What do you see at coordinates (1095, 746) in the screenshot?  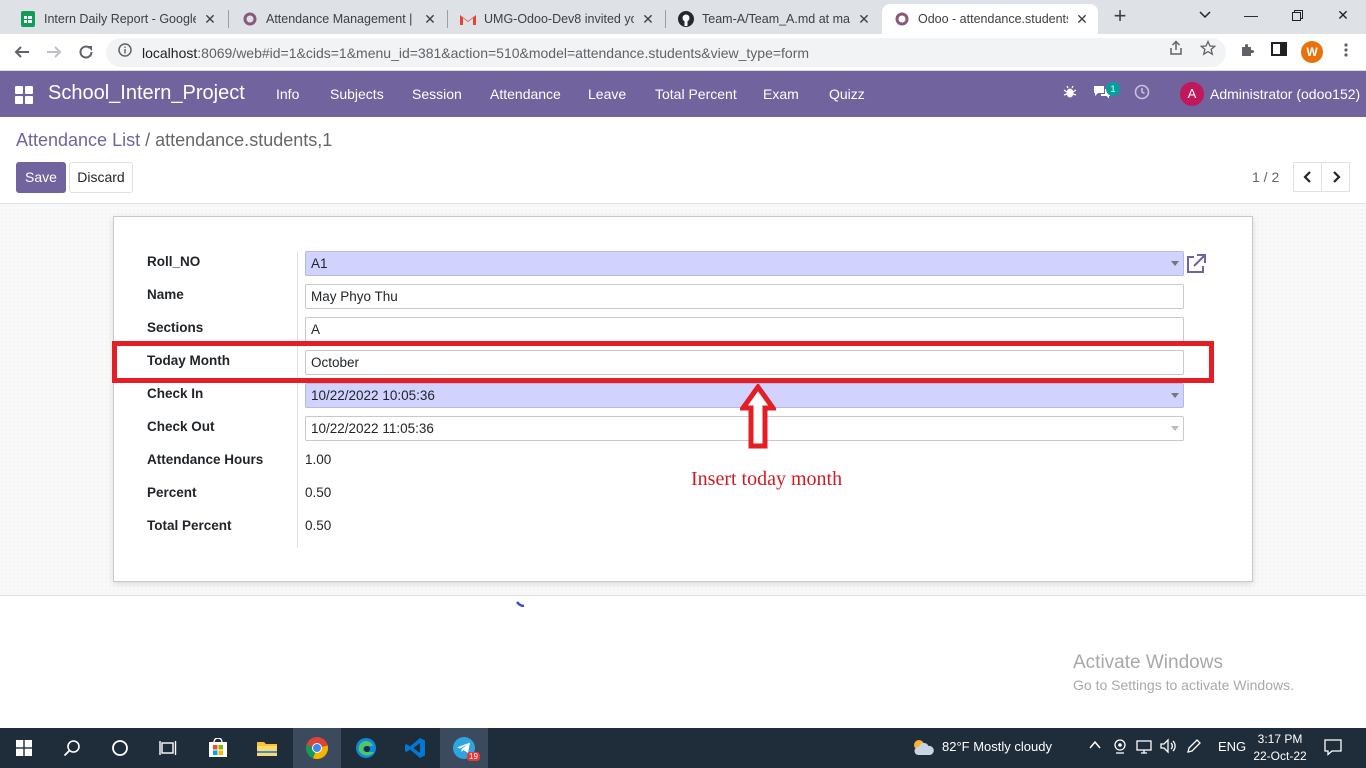 I see `chevron-up-icon` at bounding box center [1095, 746].